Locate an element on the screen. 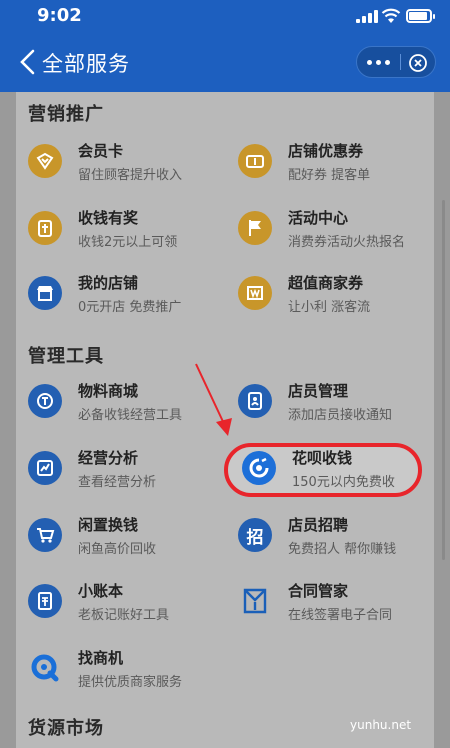 The image size is (450, 748). service-name: 闲置换钱 is located at coordinates (108, 525).